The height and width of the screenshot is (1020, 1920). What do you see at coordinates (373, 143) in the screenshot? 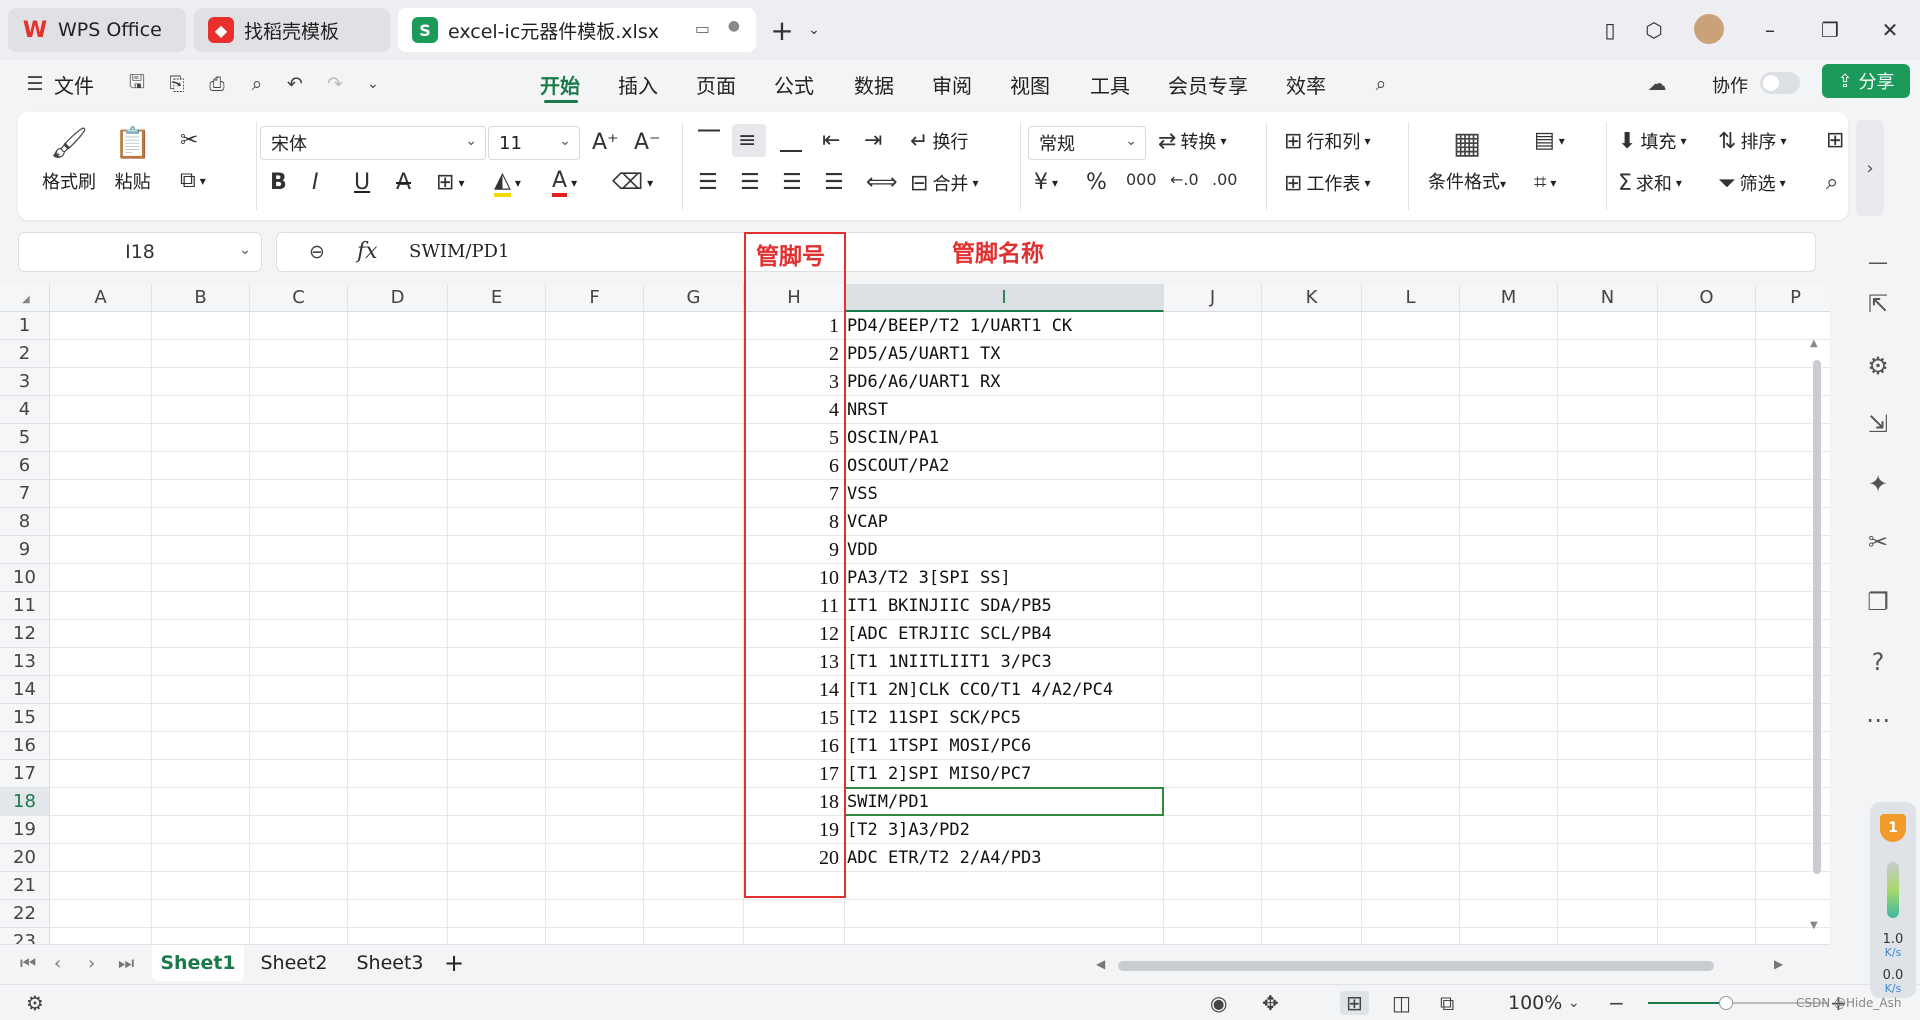
I see `font-name-select: 宋体 ⌄` at bounding box center [373, 143].